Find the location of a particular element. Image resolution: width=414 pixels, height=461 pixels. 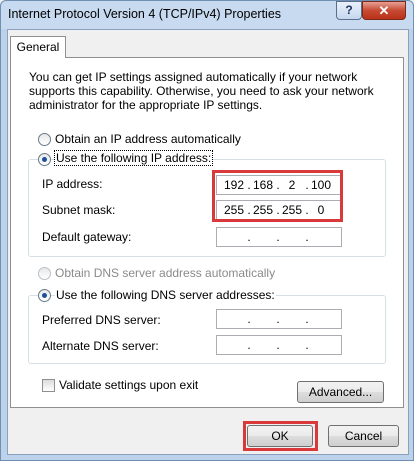

validate-settings-checkbox is located at coordinates (48, 385).